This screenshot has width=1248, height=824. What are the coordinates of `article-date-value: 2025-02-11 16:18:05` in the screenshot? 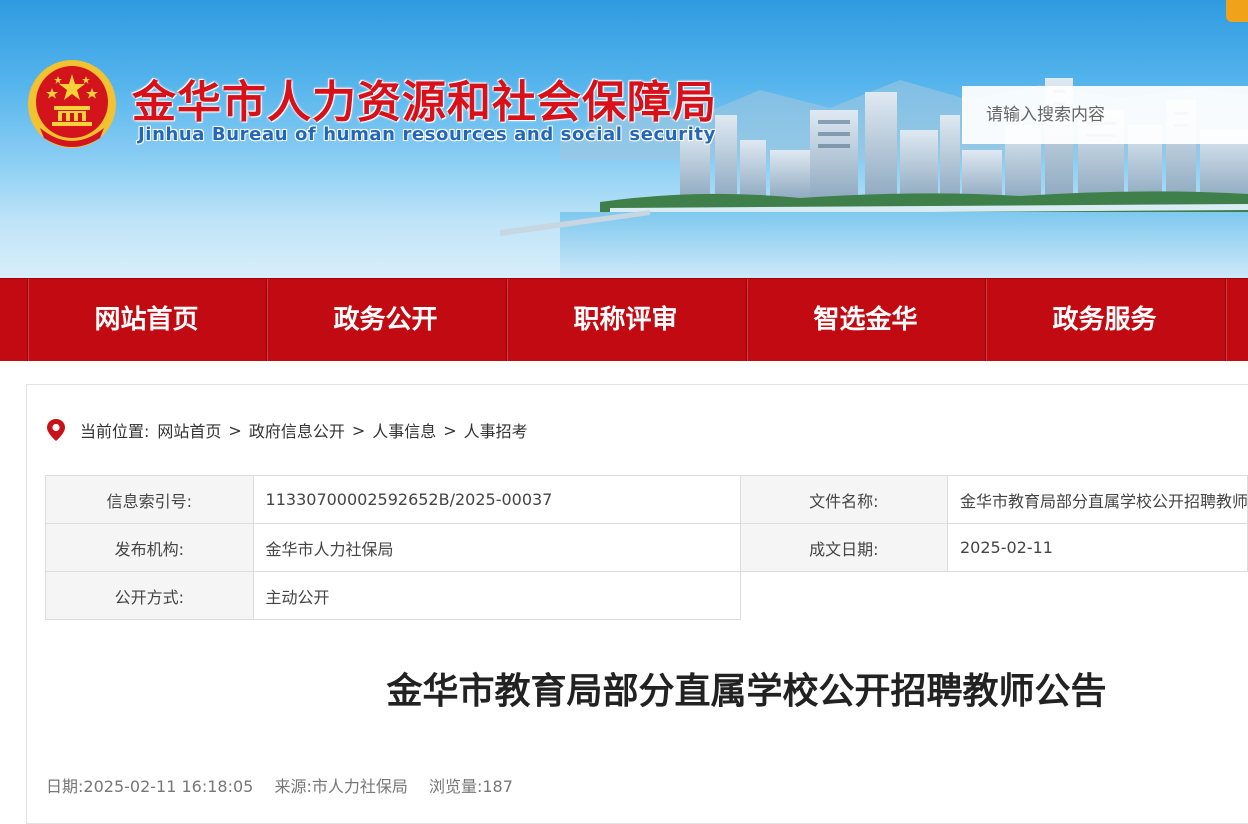 It's located at (168, 786).